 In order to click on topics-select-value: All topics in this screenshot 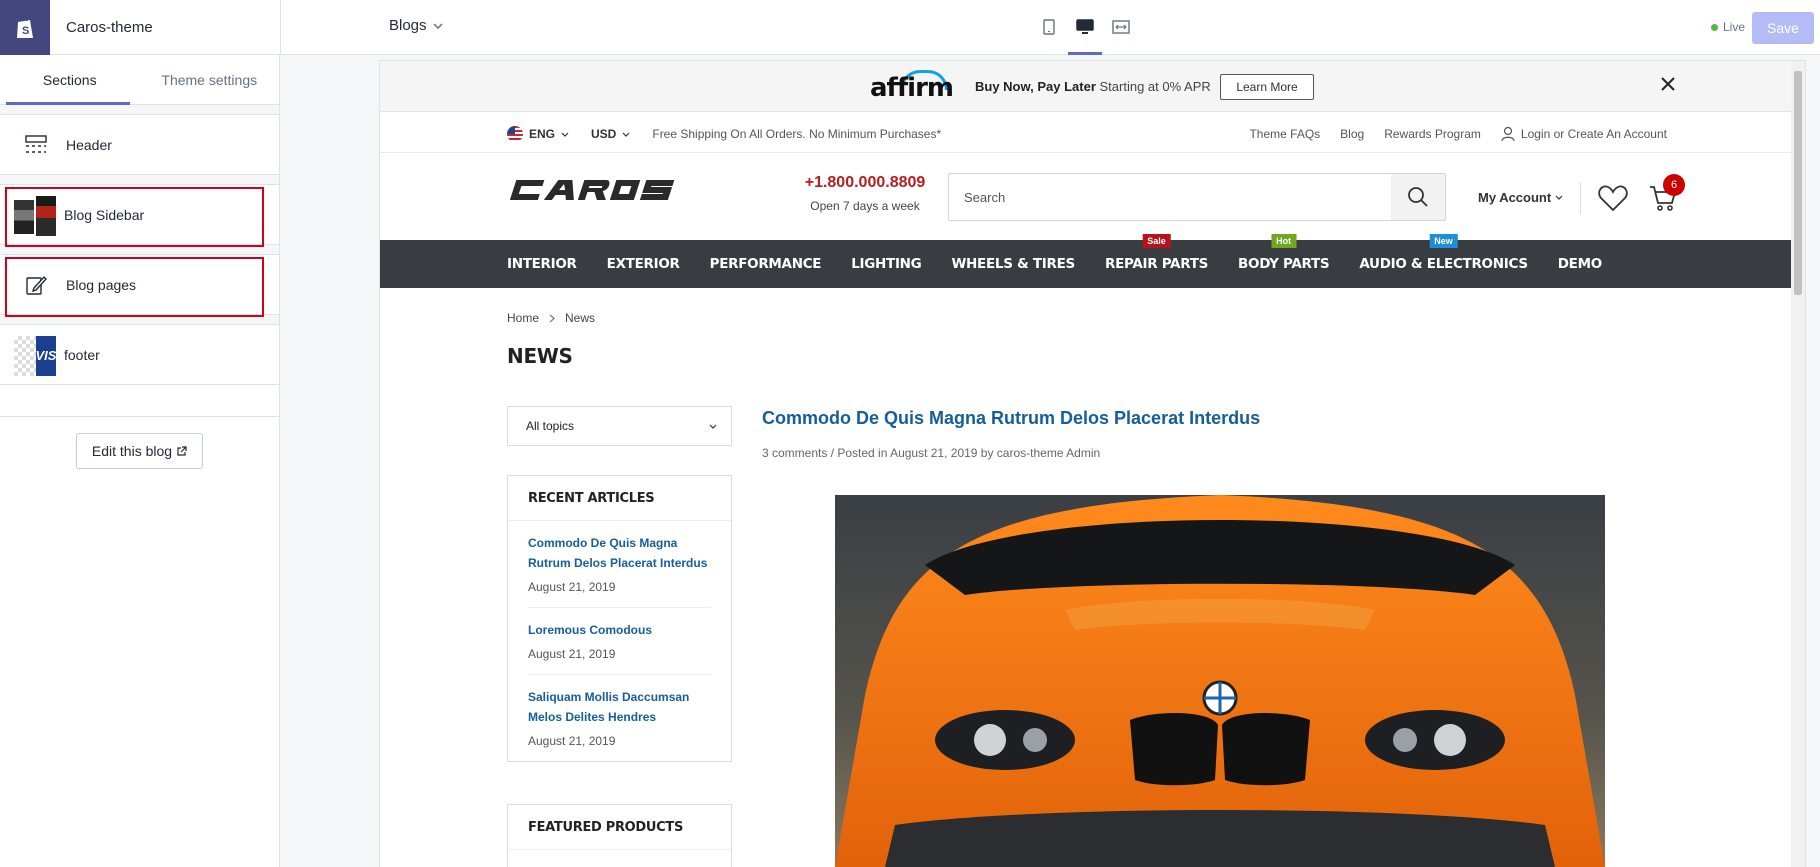, I will do `click(550, 426)`.